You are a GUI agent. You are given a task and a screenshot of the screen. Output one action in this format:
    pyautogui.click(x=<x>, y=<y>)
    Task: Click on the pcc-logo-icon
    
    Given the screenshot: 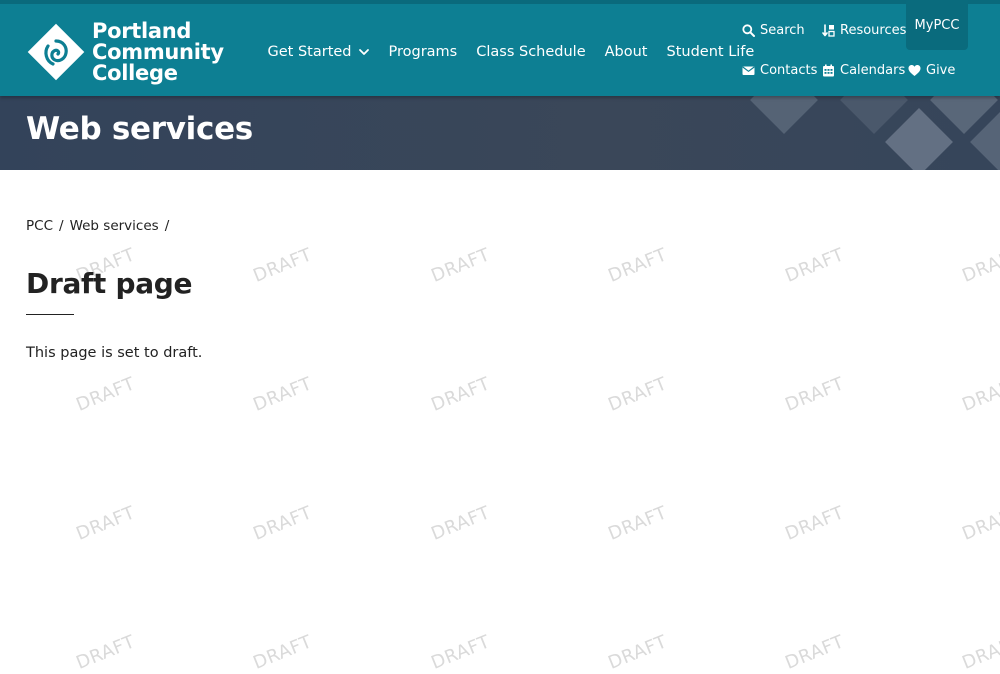 What is the action you would take?
    pyautogui.click(x=56, y=52)
    